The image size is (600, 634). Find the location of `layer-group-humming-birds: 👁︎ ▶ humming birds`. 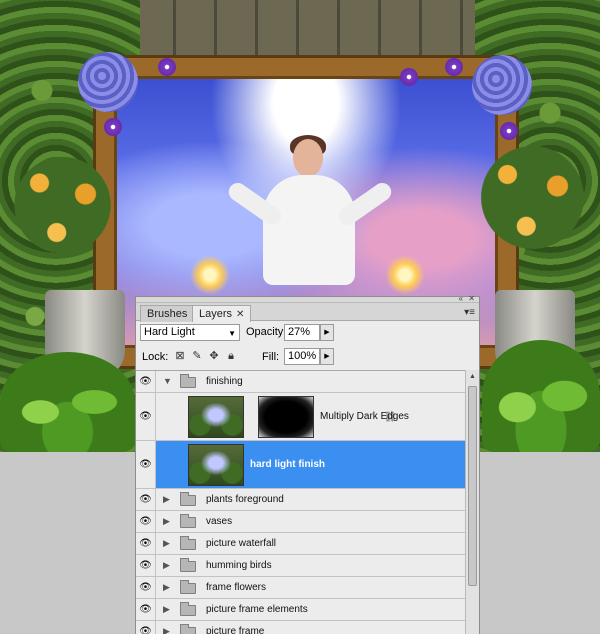

layer-group-humming-birds: 👁︎ ▶ humming birds is located at coordinates (300, 566).